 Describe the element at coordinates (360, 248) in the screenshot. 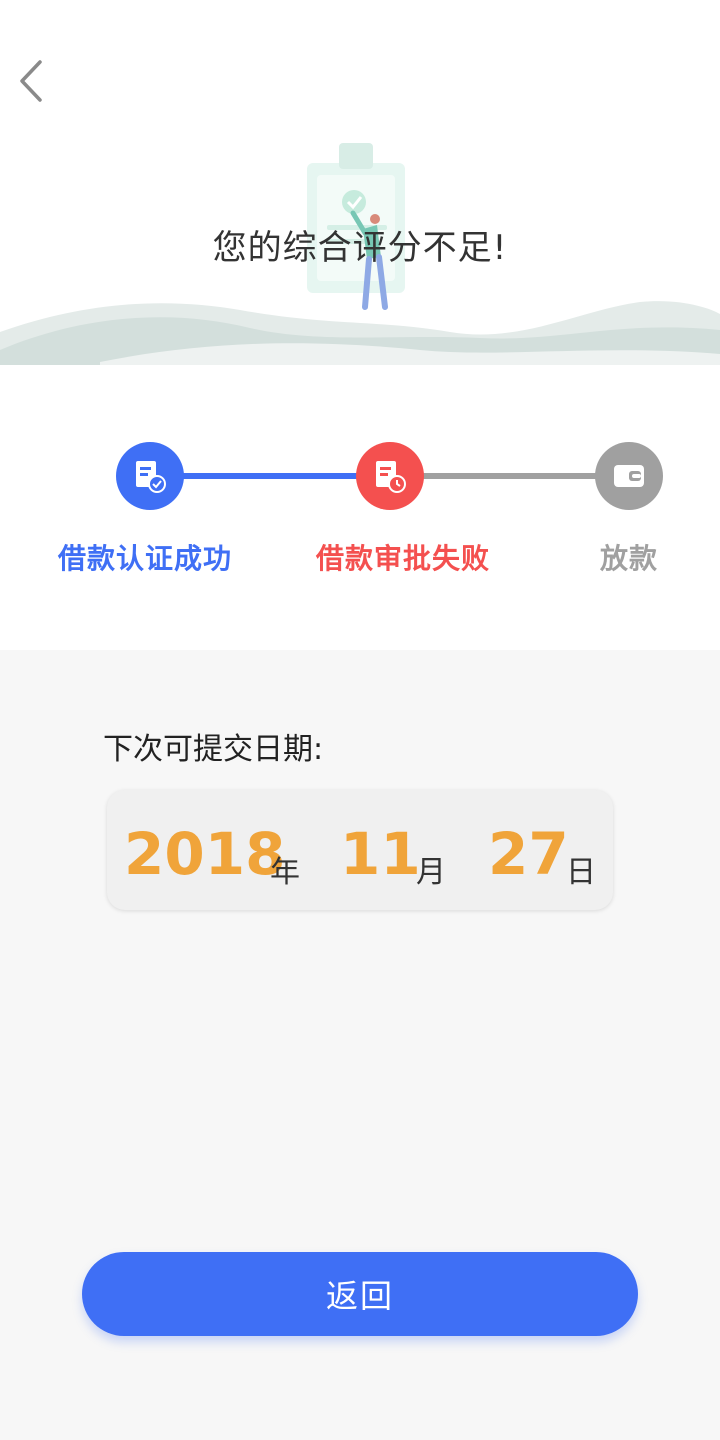

I see `page-title: 您的综合评分不足!` at that location.